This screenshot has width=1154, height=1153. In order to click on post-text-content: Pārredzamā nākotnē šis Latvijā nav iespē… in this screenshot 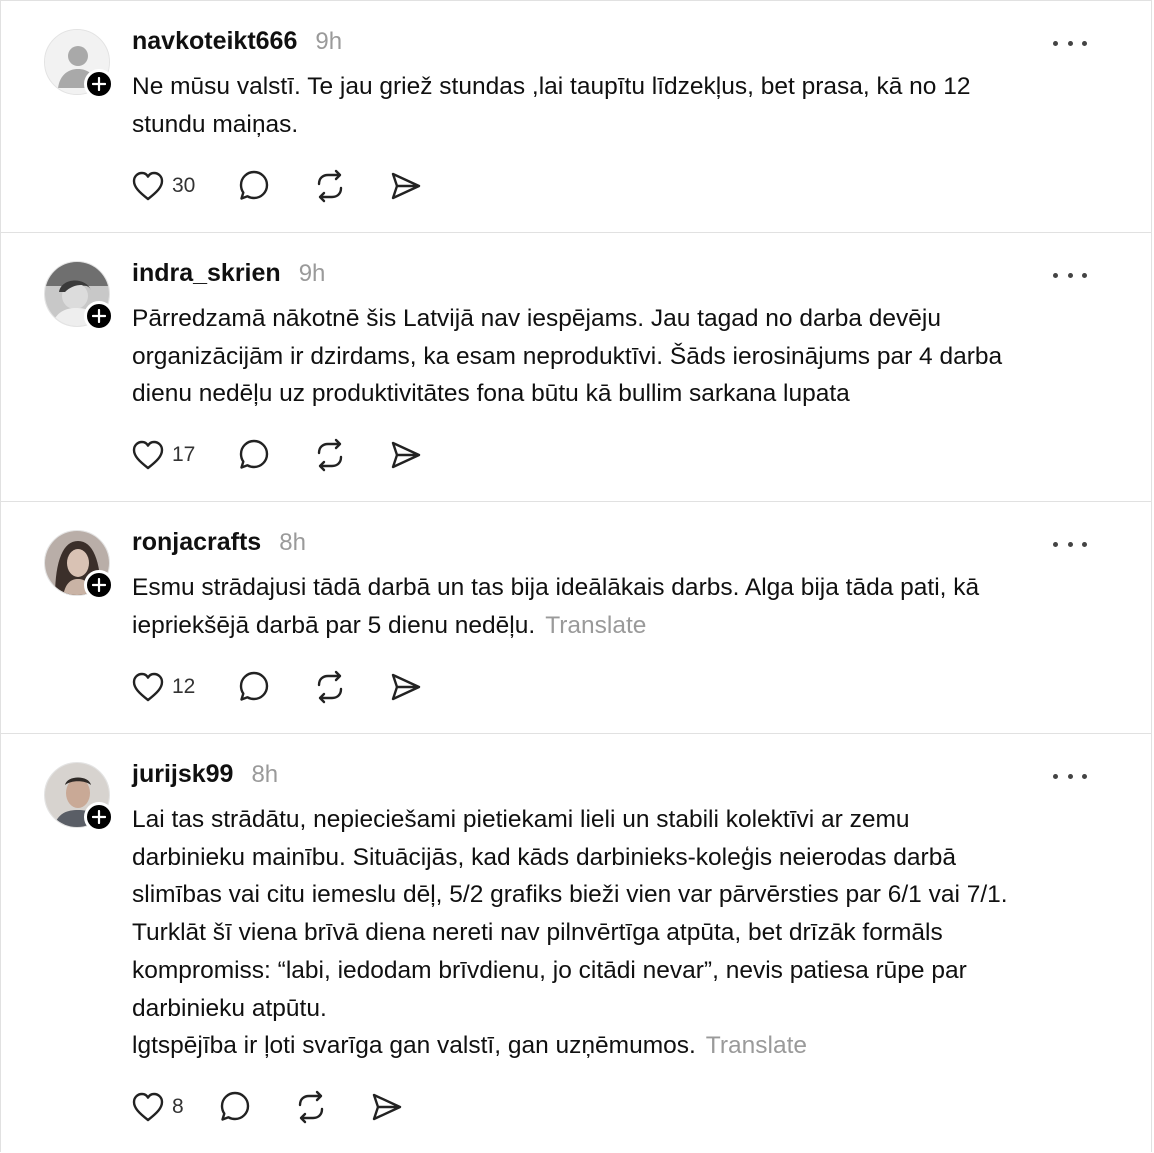, I will do `click(567, 356)`.